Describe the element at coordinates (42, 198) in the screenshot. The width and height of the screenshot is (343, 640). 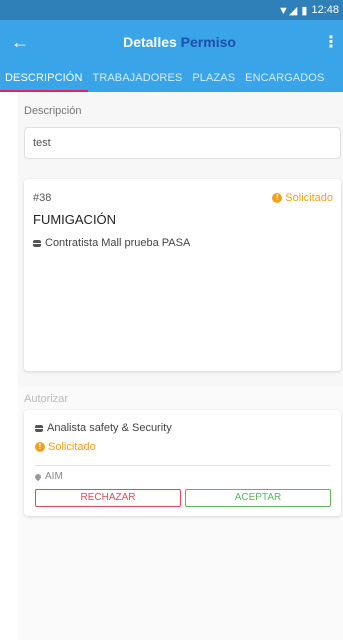
I see `permit-number: #38` at that location.